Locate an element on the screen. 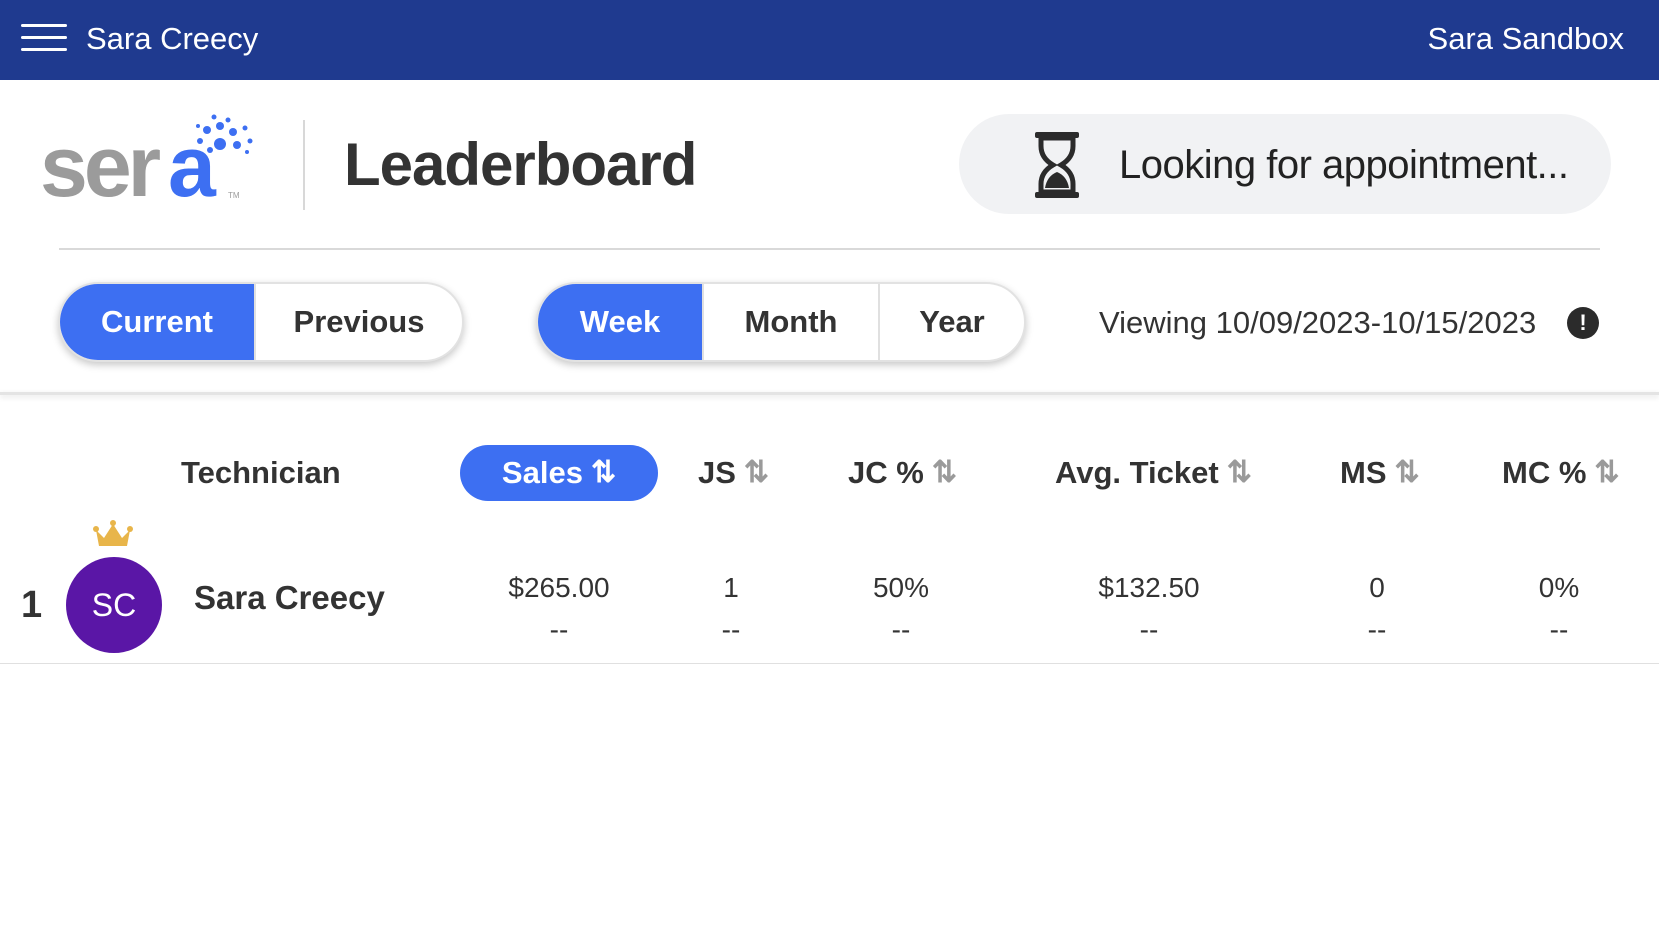 This screenshot has width=1659, height=932. period-toggle: Current Previous is located at coordinates (261, 322).